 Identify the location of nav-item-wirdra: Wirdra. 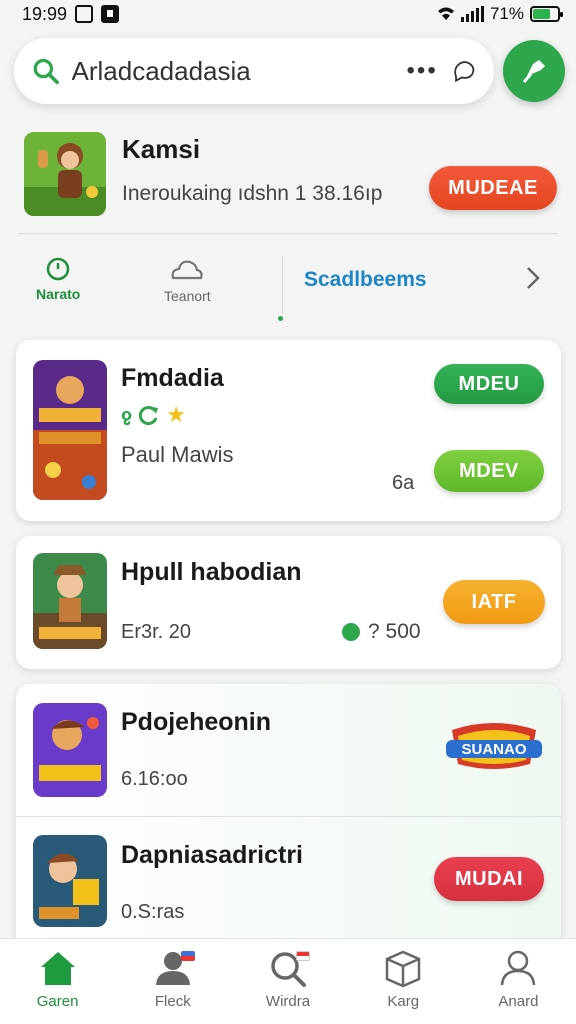
(287, 981).